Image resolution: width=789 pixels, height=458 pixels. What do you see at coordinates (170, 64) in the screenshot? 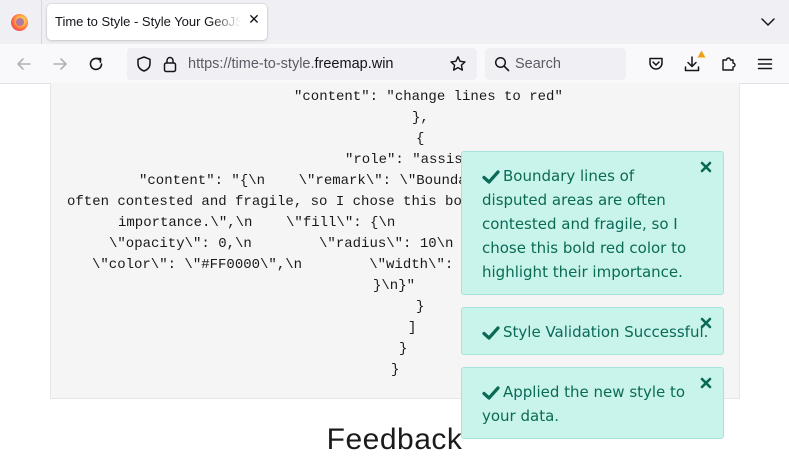
I see `padlock-icon` at bounding box center [170, 64].